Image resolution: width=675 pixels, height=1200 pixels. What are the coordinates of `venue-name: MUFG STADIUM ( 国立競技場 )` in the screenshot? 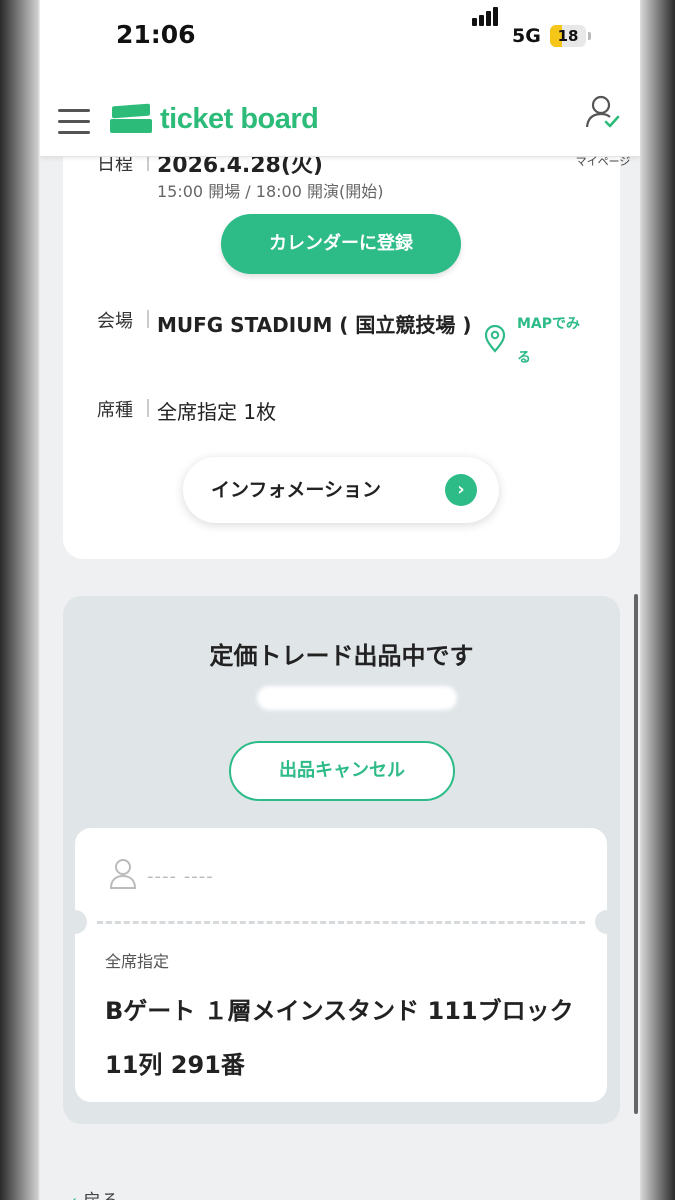 It's located at (314, 325).